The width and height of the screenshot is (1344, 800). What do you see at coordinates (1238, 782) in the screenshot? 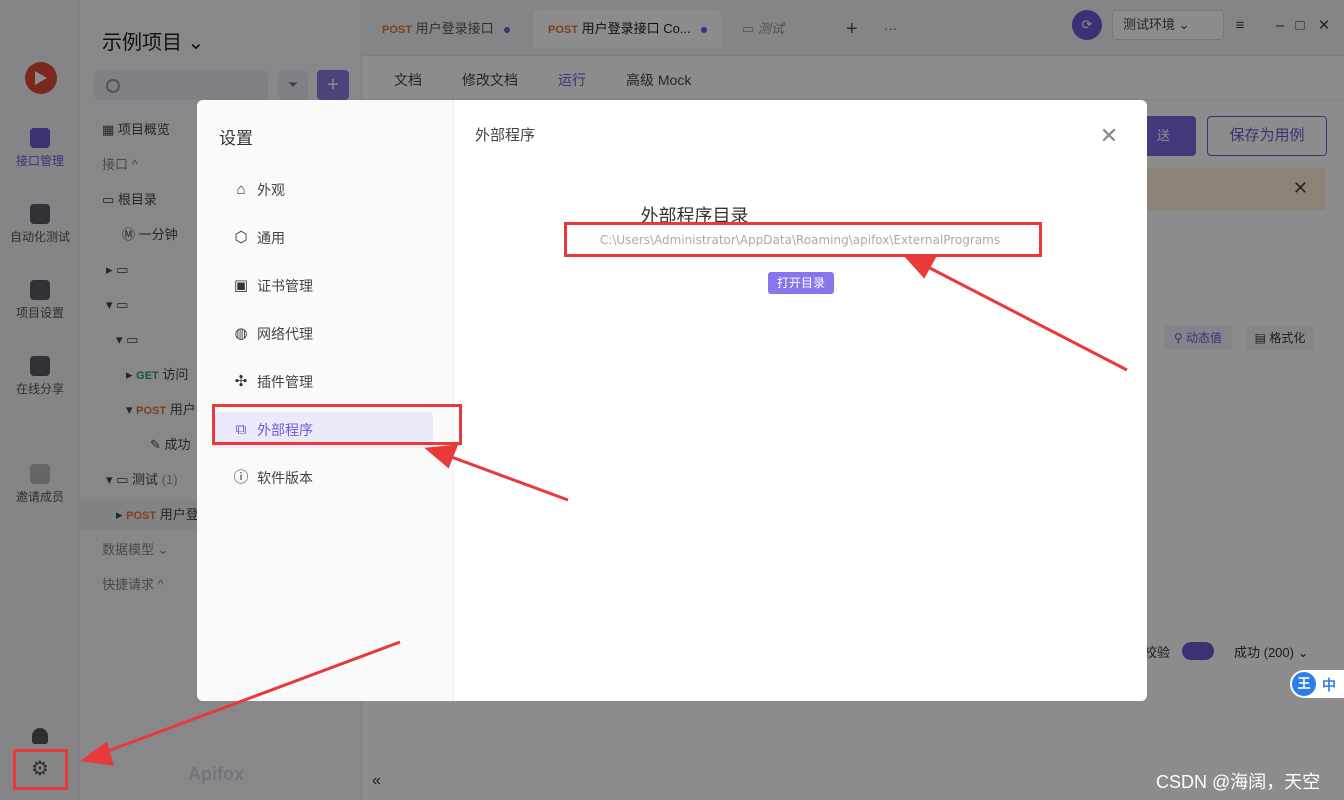
I see `watermark: CSDN @海阔，天空` at bounding box center [1238, 782].